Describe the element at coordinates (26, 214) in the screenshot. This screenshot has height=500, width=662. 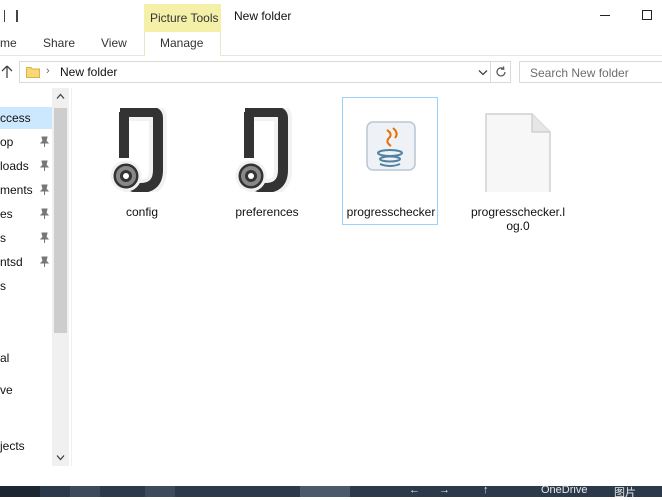
I see `nav-item-pictures: es` at that location.